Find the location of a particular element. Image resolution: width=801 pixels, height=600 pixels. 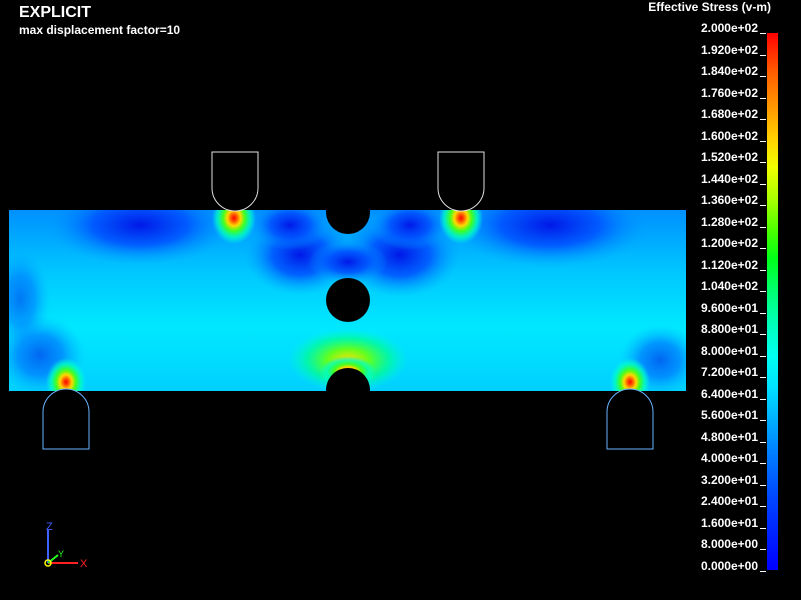

right-support is located at coordinates (630, 419).